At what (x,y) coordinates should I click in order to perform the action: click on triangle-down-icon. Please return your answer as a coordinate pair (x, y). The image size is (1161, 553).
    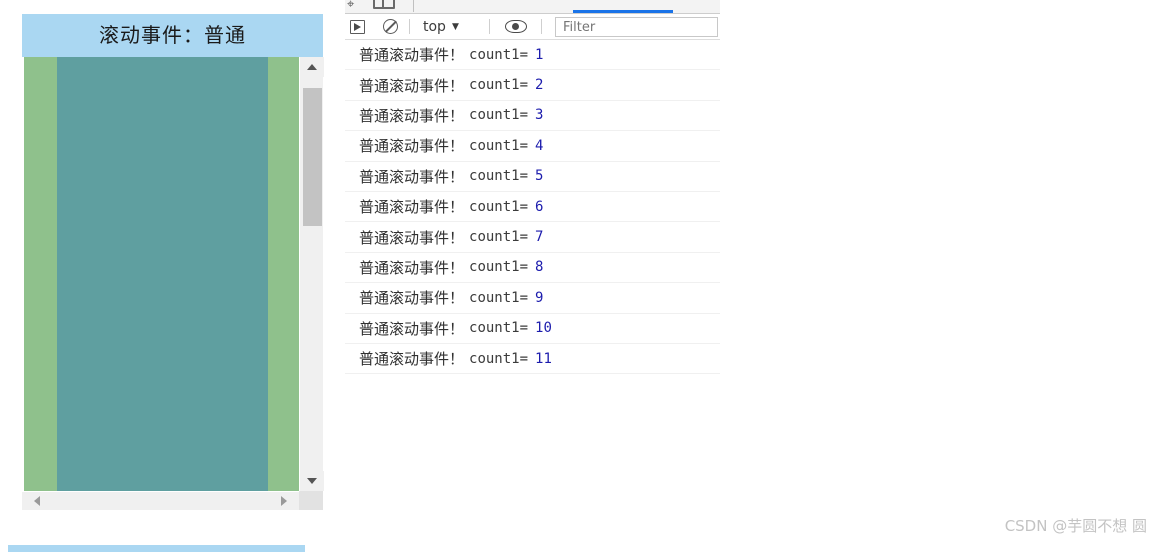
    Looking at the image, I should click on (312, 481).